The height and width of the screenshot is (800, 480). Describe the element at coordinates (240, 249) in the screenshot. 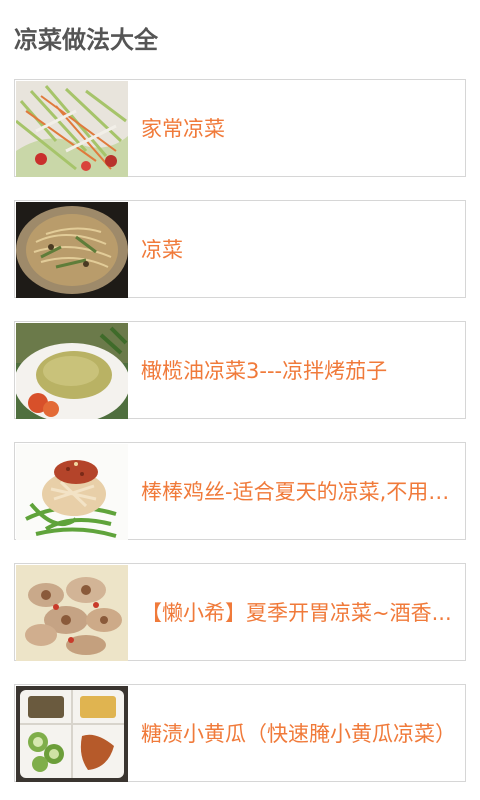

I see `recipe-card: 凉菜` at that location.